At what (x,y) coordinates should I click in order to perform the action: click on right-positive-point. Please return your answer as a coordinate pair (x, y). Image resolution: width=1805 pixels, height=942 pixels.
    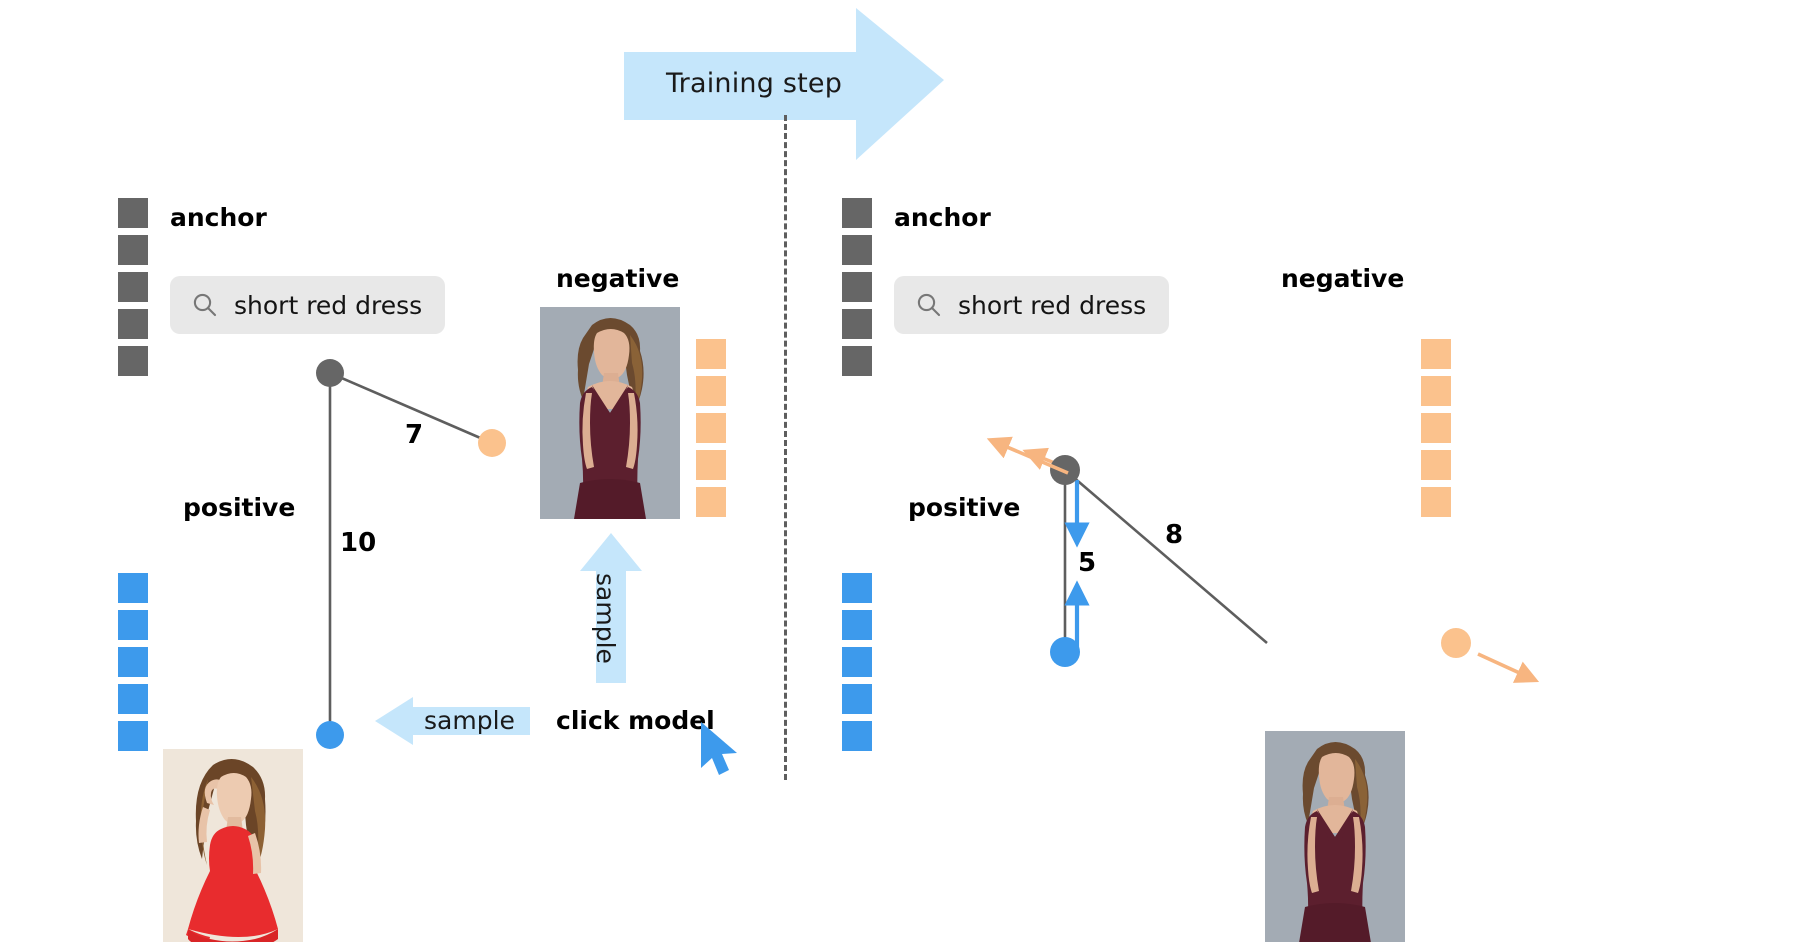
    Looking at the image, I should click on (1065, 652).